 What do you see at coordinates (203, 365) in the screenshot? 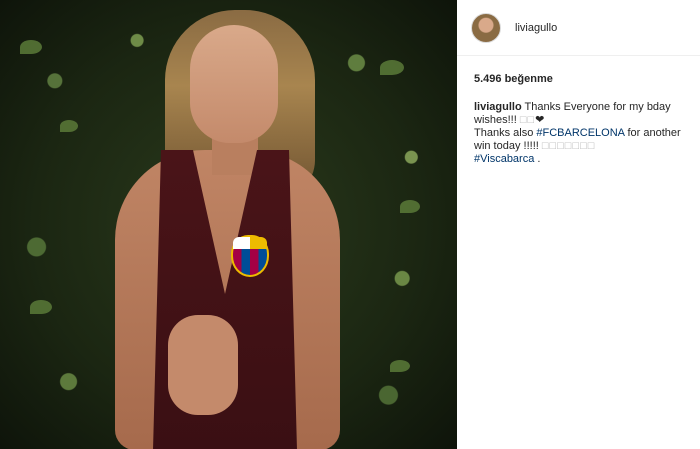
I see `person-hands` at bounding box center [203, 365].